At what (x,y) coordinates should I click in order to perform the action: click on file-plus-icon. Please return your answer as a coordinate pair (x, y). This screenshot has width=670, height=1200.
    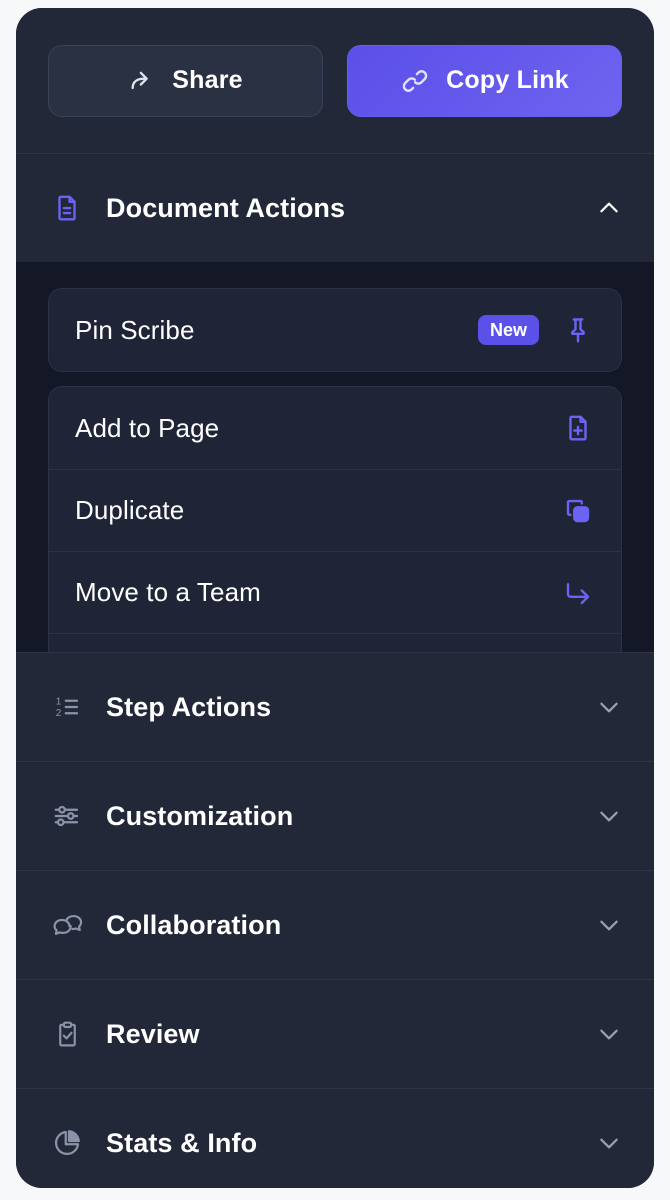
    Looking at the image, I should click on (578, 428).